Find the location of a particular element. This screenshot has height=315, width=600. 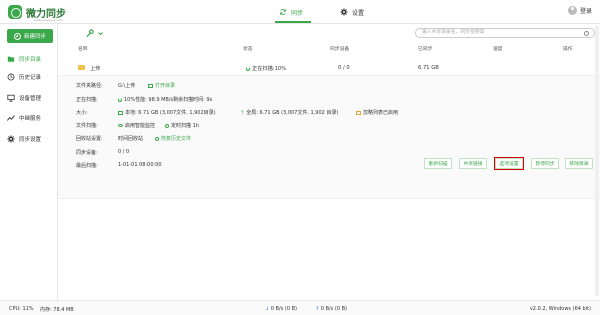

column-header-name: 名称 is located at coordinates (83, 49).